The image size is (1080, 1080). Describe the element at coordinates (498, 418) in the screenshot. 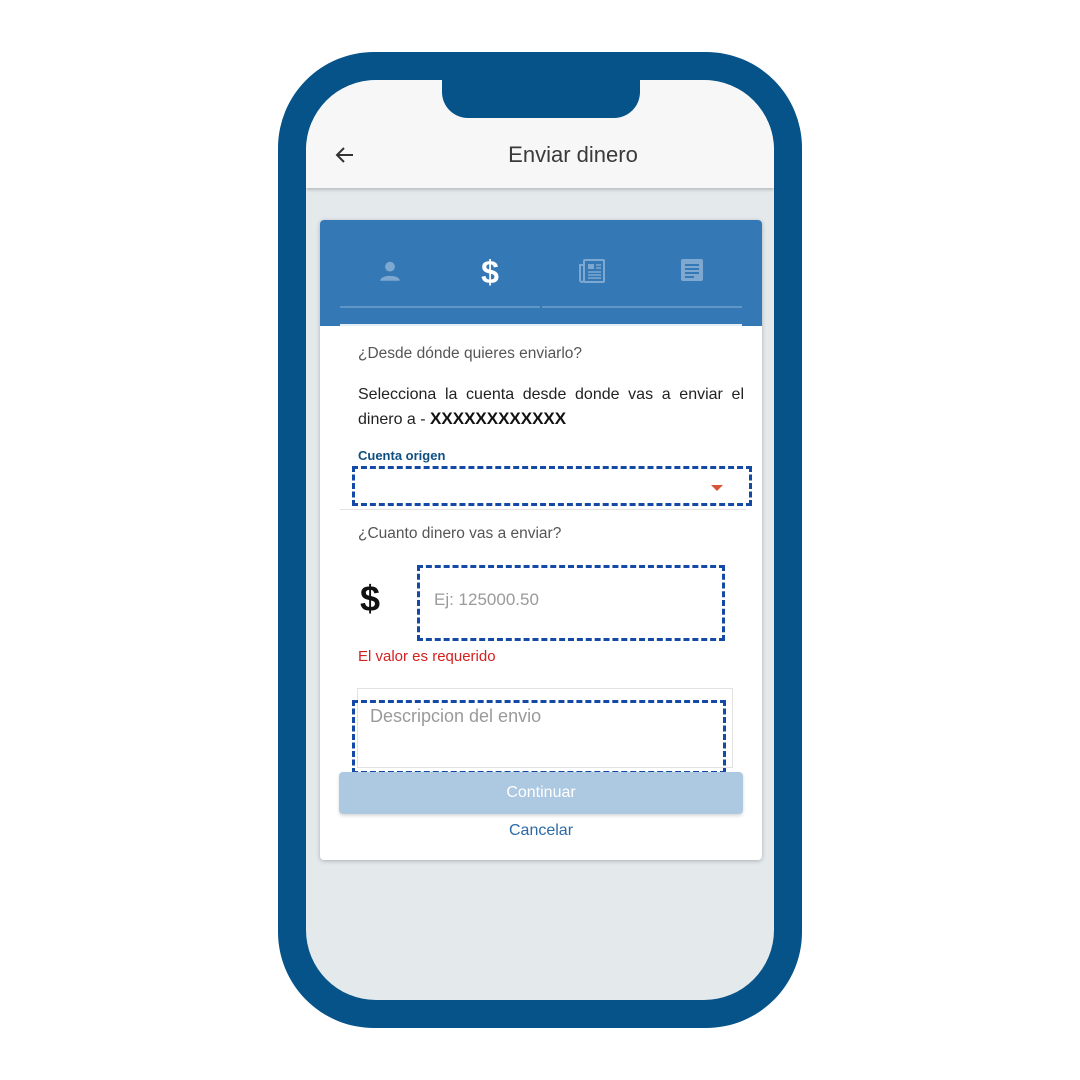

I see `recipient-account: XXXXXXXXXXXX` at that location.